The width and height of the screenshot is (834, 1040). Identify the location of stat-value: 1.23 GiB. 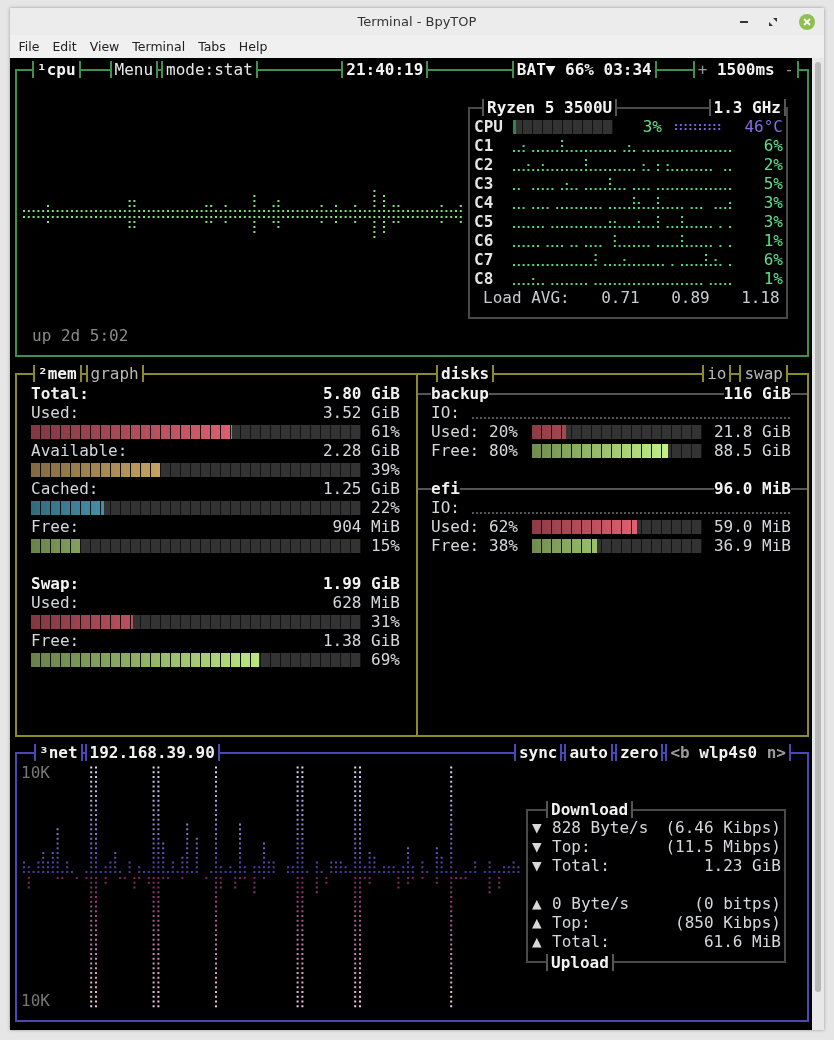
(741, 865).